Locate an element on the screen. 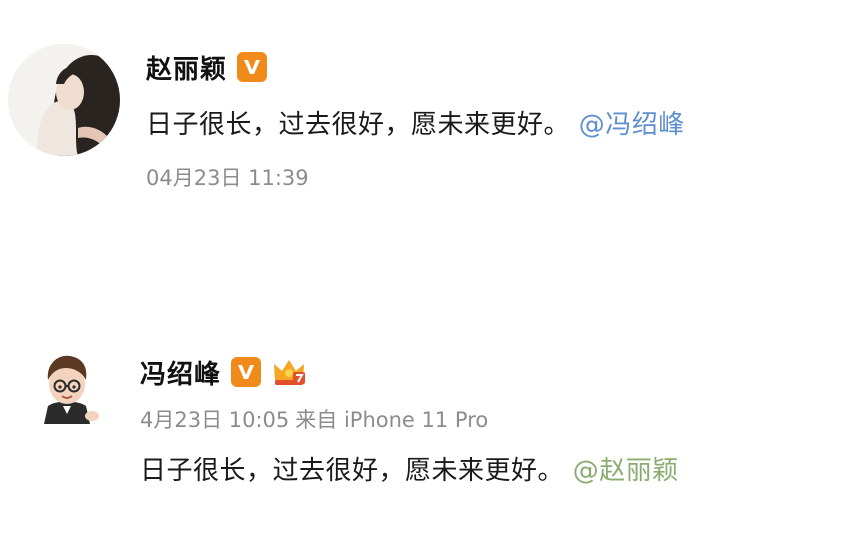 The height and width of the screenshot is (543, 864). post-content: 日子很长，过去很好，愿未来更好。 @冯绍峰 is located at coordinates (415, 122).